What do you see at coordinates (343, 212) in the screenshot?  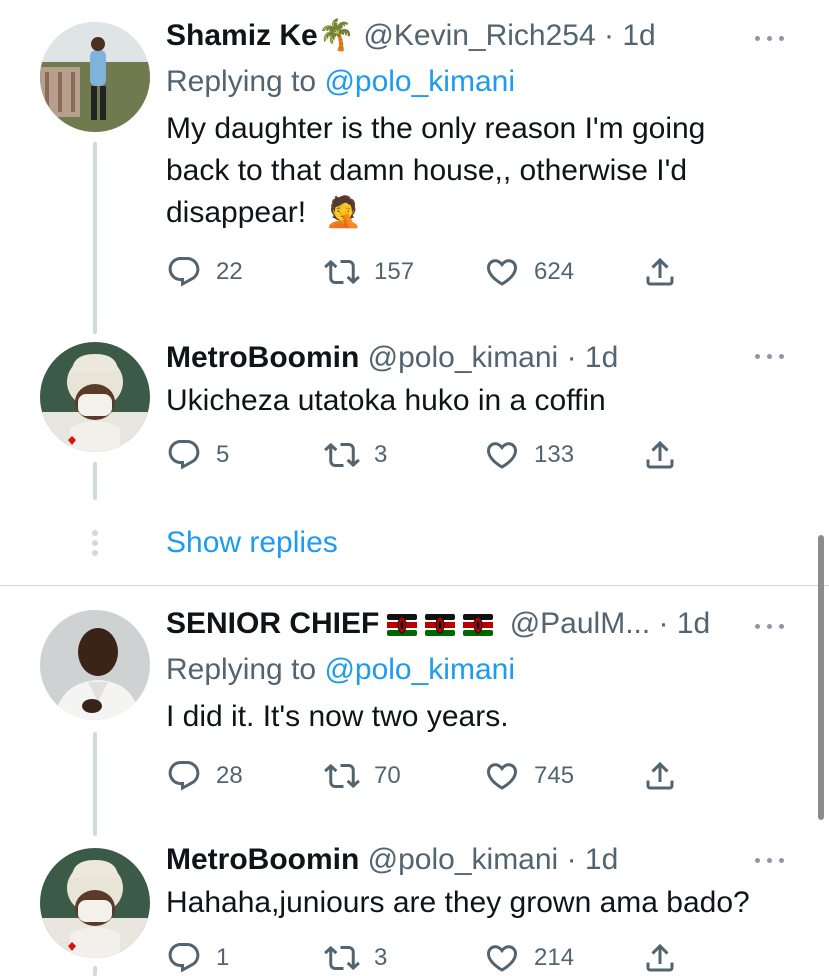 I see `facepalm-emoji: 🤦` at bounding box center [343, 212].